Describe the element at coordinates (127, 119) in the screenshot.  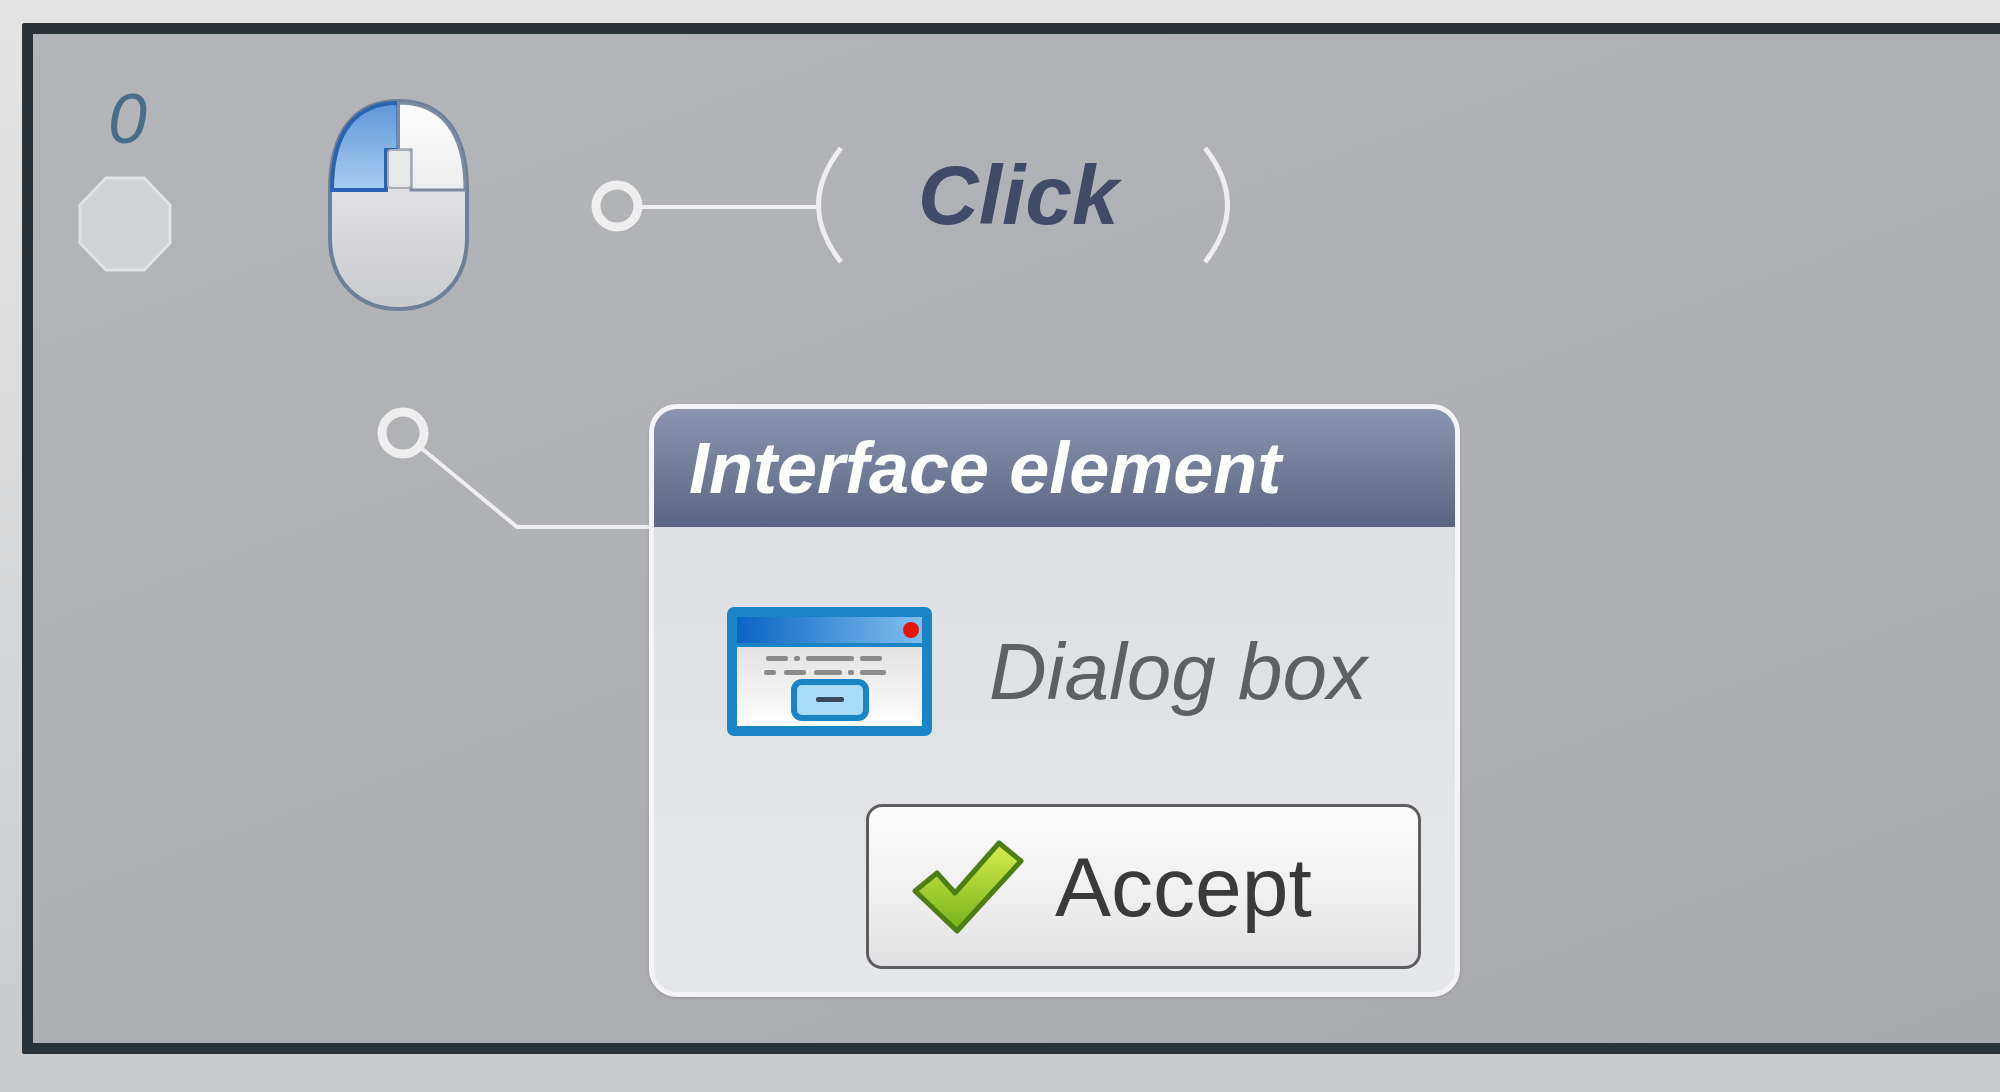
I see `step-number: 0` at that location.